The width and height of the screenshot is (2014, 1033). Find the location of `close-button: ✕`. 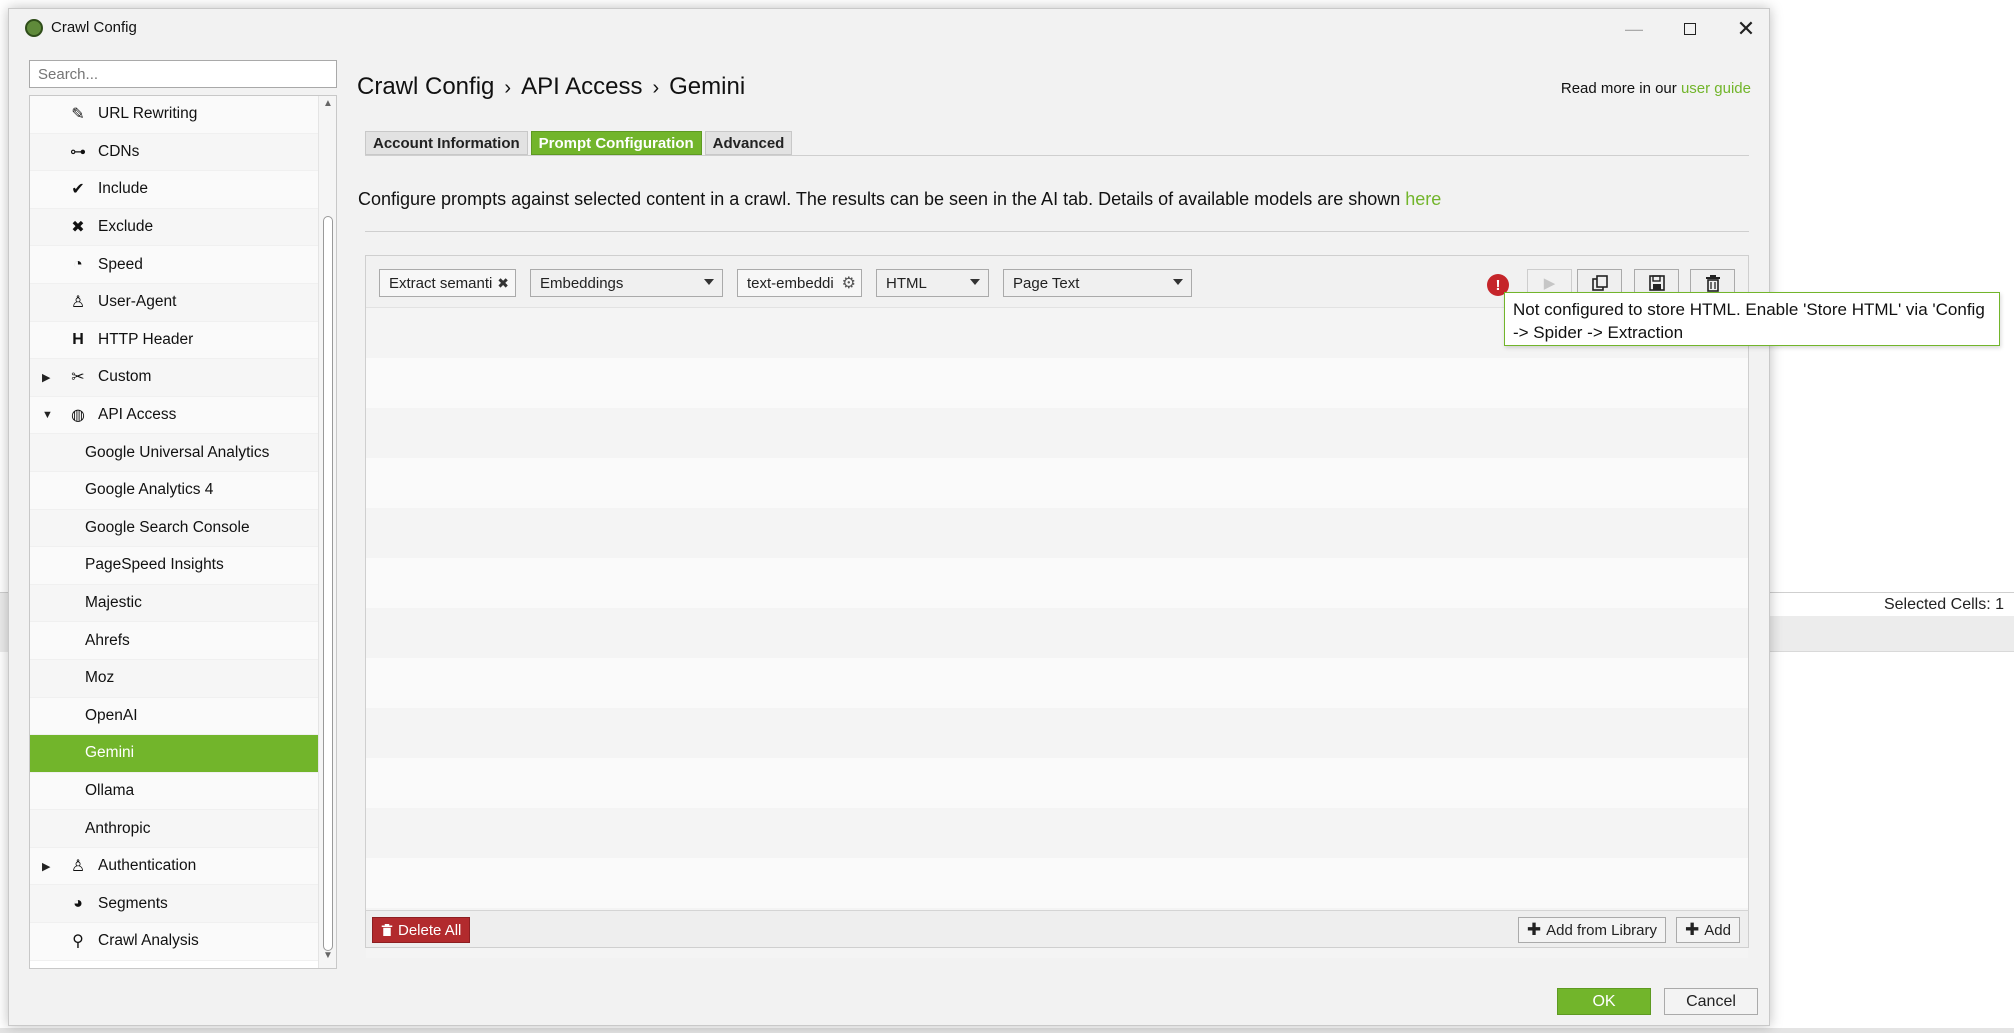

close-button: ✕ is located at coordinates (1746, 29).